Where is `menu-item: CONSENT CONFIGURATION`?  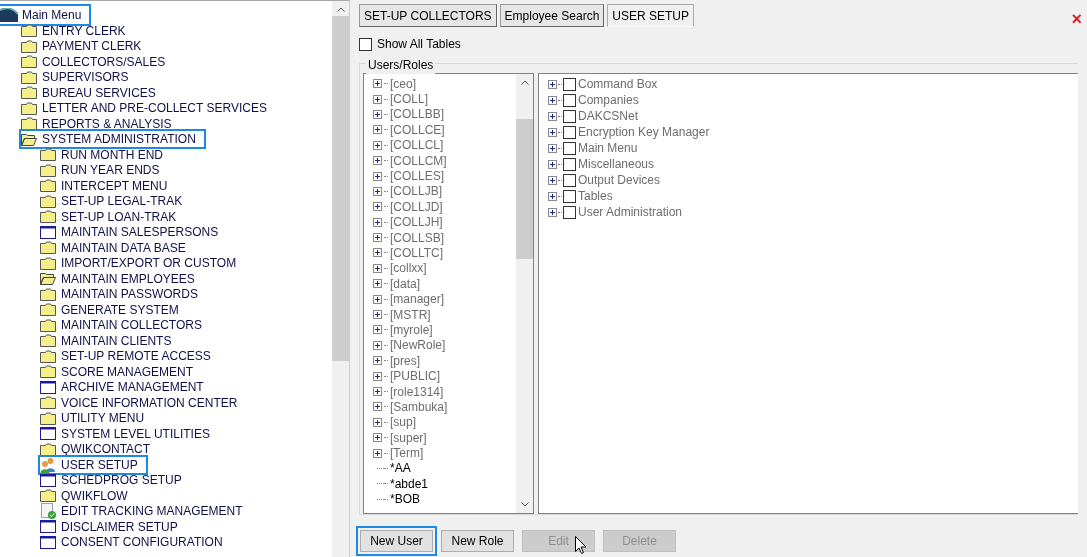 menu-item: CONSENT CONFIGURATION is located at coordinates (142, 542).